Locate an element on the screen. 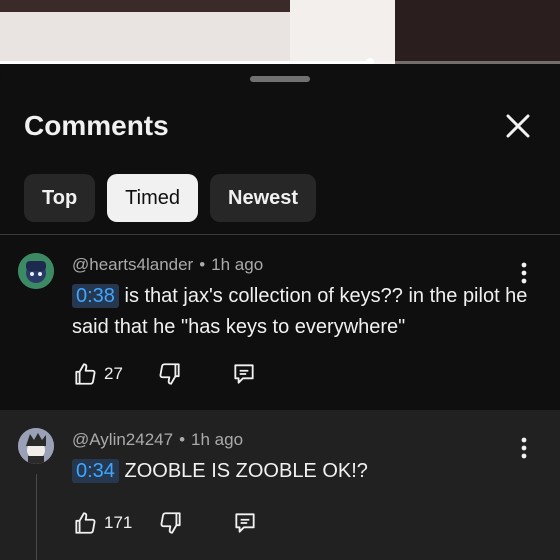  comment-author: @Aylin24247 is located at coordinates (122, 439).